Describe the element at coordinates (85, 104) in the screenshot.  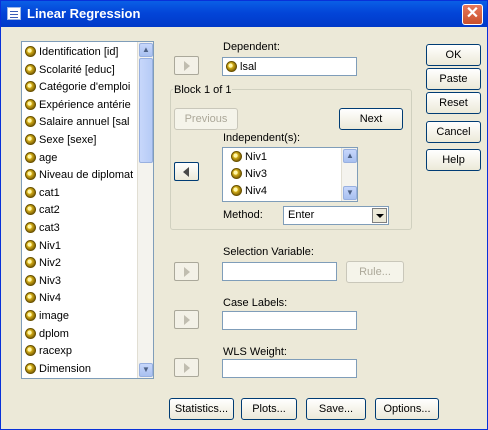
I see `variable-name: Expérience antérie` at that location.